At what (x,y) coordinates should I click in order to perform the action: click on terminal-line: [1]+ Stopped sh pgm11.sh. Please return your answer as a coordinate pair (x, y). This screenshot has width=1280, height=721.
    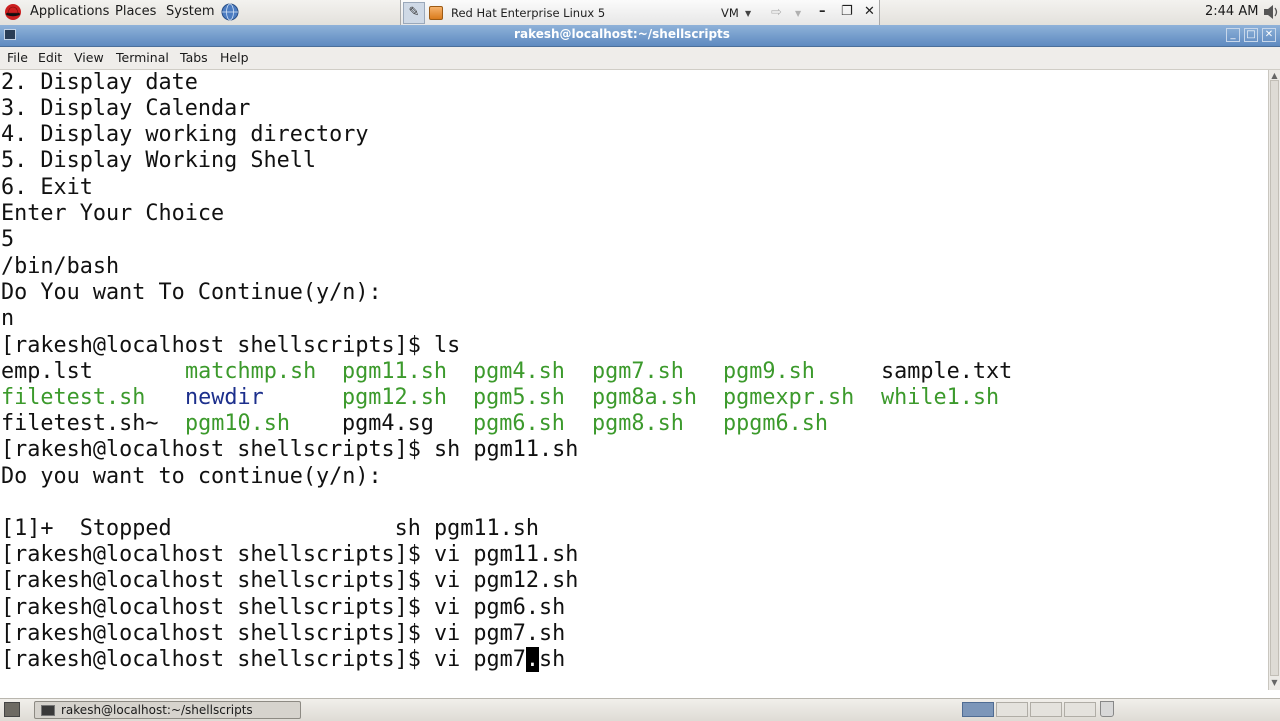
    Looking at the image, I should click on (270, 528).